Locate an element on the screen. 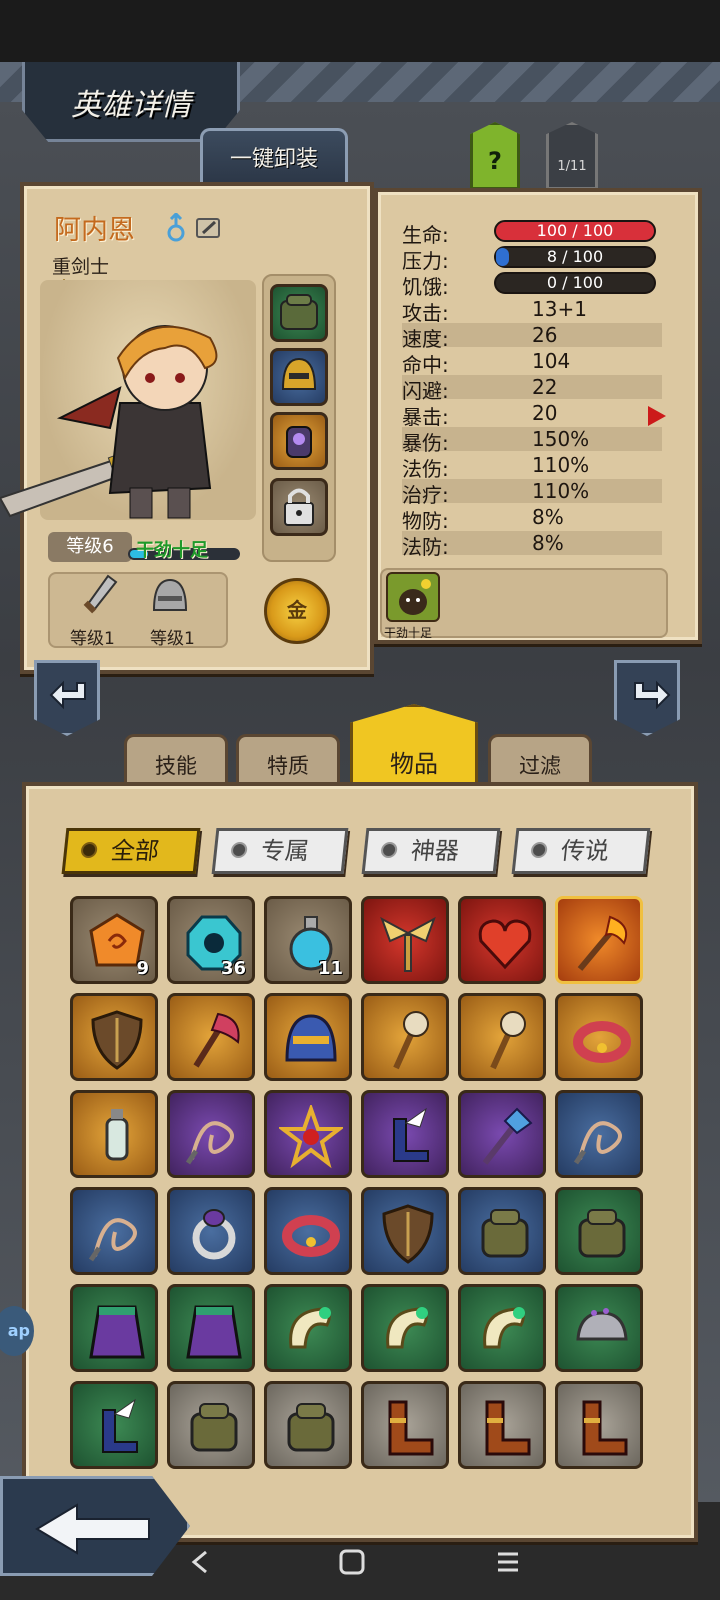 The height and width of the screenshot is (1600, 720). helmet-slot is located at coordinates (299, 377).